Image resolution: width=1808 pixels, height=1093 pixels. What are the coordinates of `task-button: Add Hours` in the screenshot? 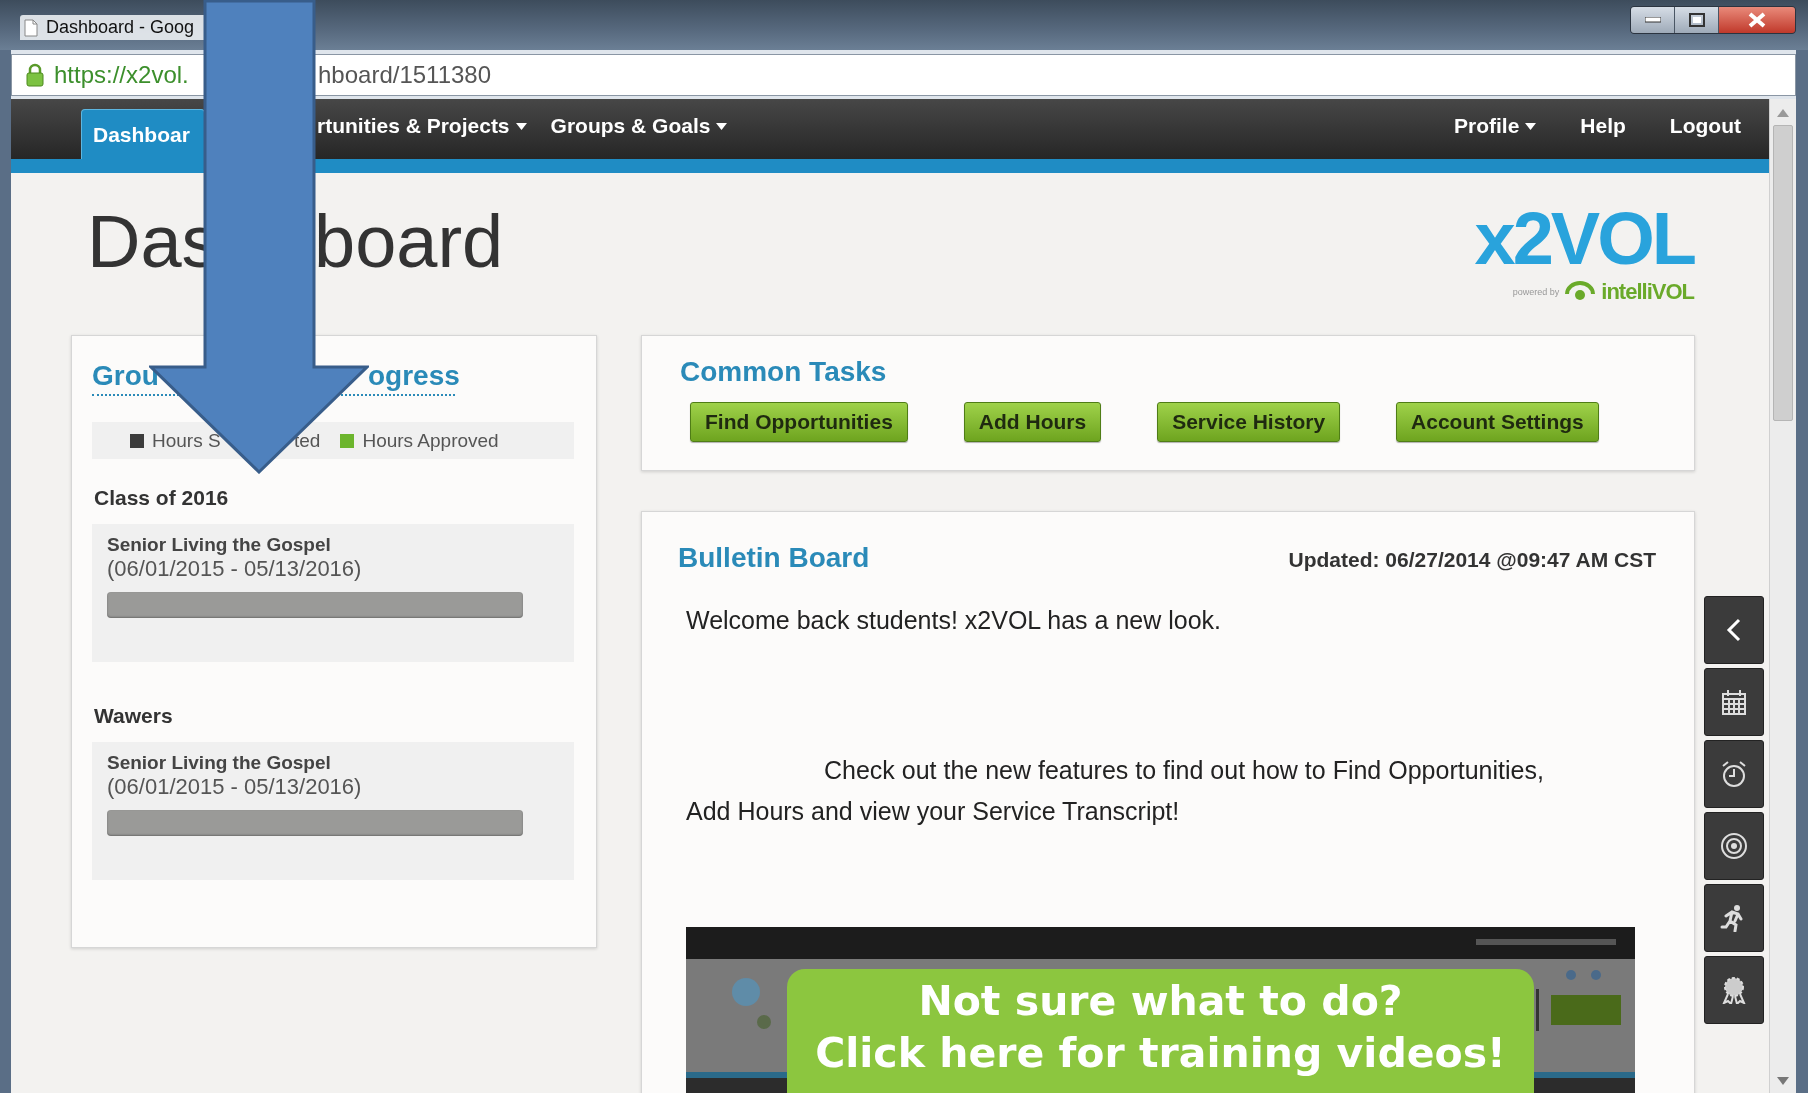 It's located at (1032, 422).